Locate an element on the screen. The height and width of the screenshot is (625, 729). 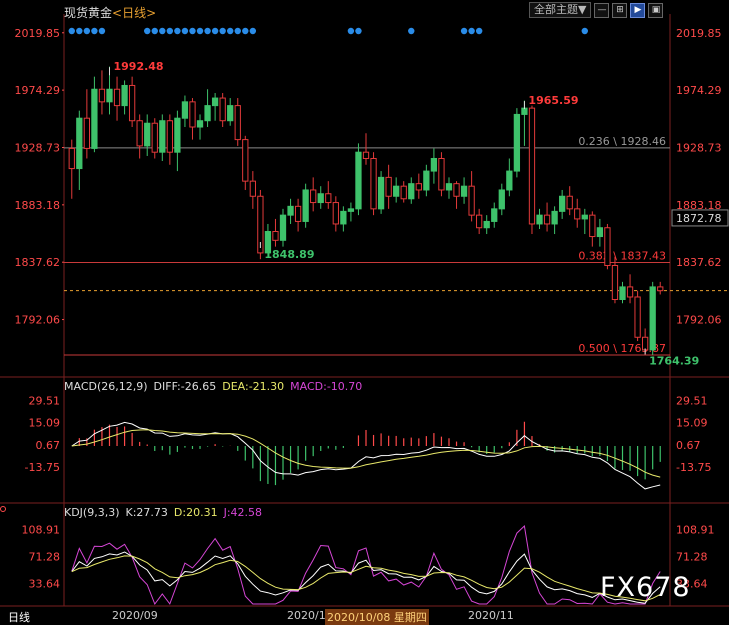
price-tick-left-2: 1928.73 is located at coordinates (38, 147).